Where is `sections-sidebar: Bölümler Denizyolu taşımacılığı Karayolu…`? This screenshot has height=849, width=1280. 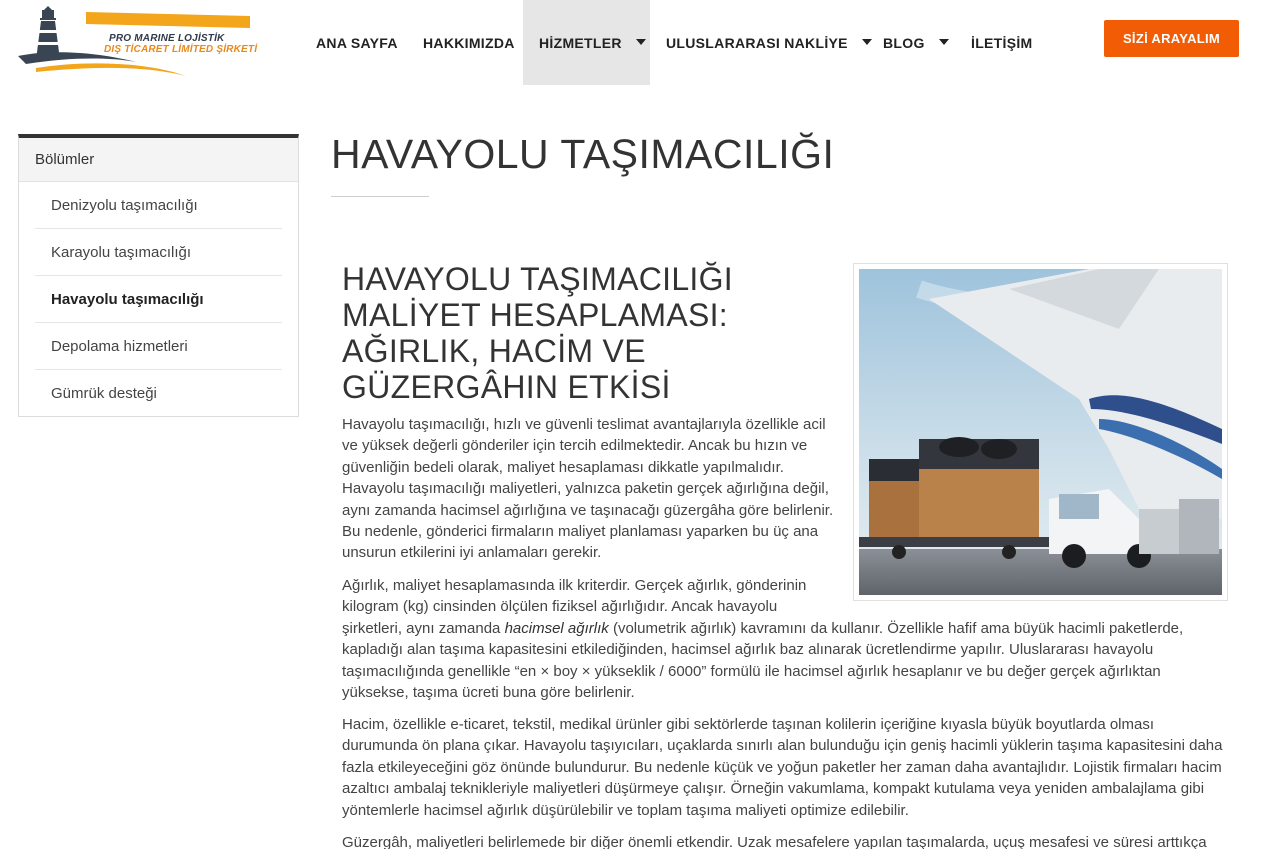
sections-sidebar: Bölümler Denizyolu taşımacılığı Karayolu… is located at coordinates (158, 275).